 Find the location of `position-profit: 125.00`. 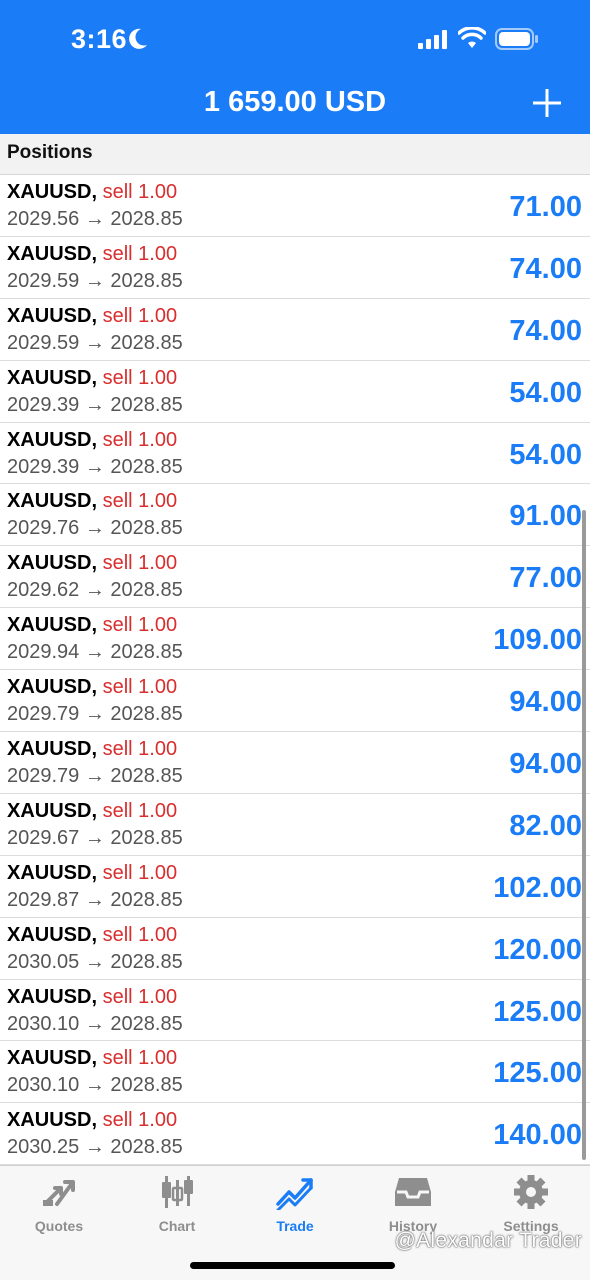

position-profit: 125.00 is located at coordinates (537, 1011).